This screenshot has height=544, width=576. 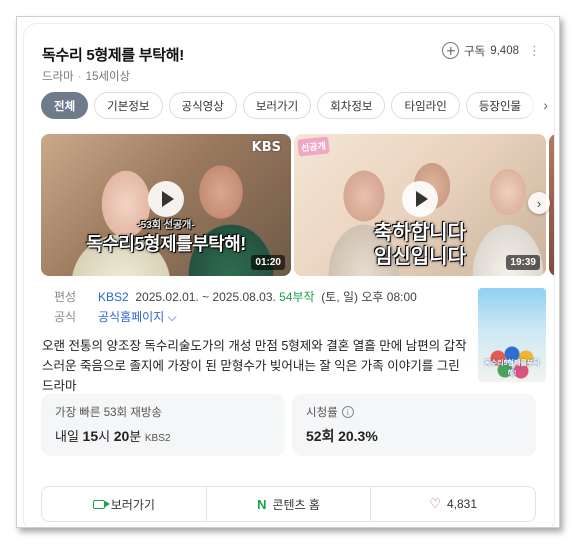 I want to click on tab-bar: 전체 기본정보 공식영상 보러가기 회차정보 타임라인 등장인물, so click(x=297, y=106).